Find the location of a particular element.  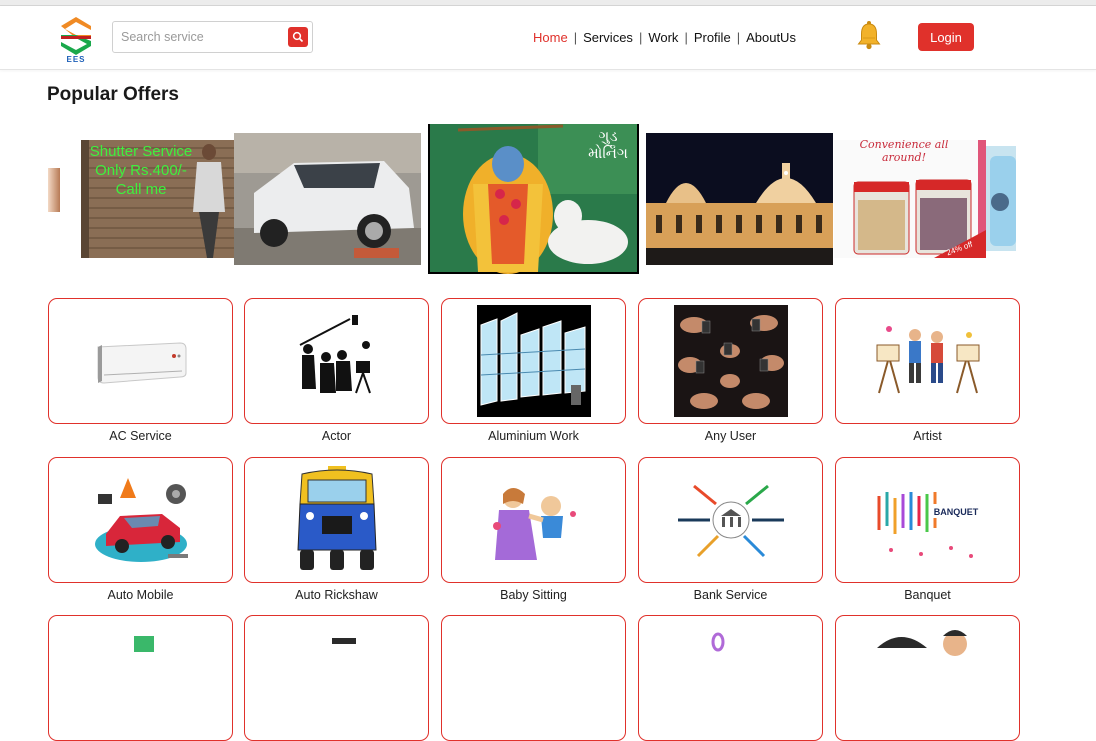

service-card-bank-service is located at coordinates (730, 520).